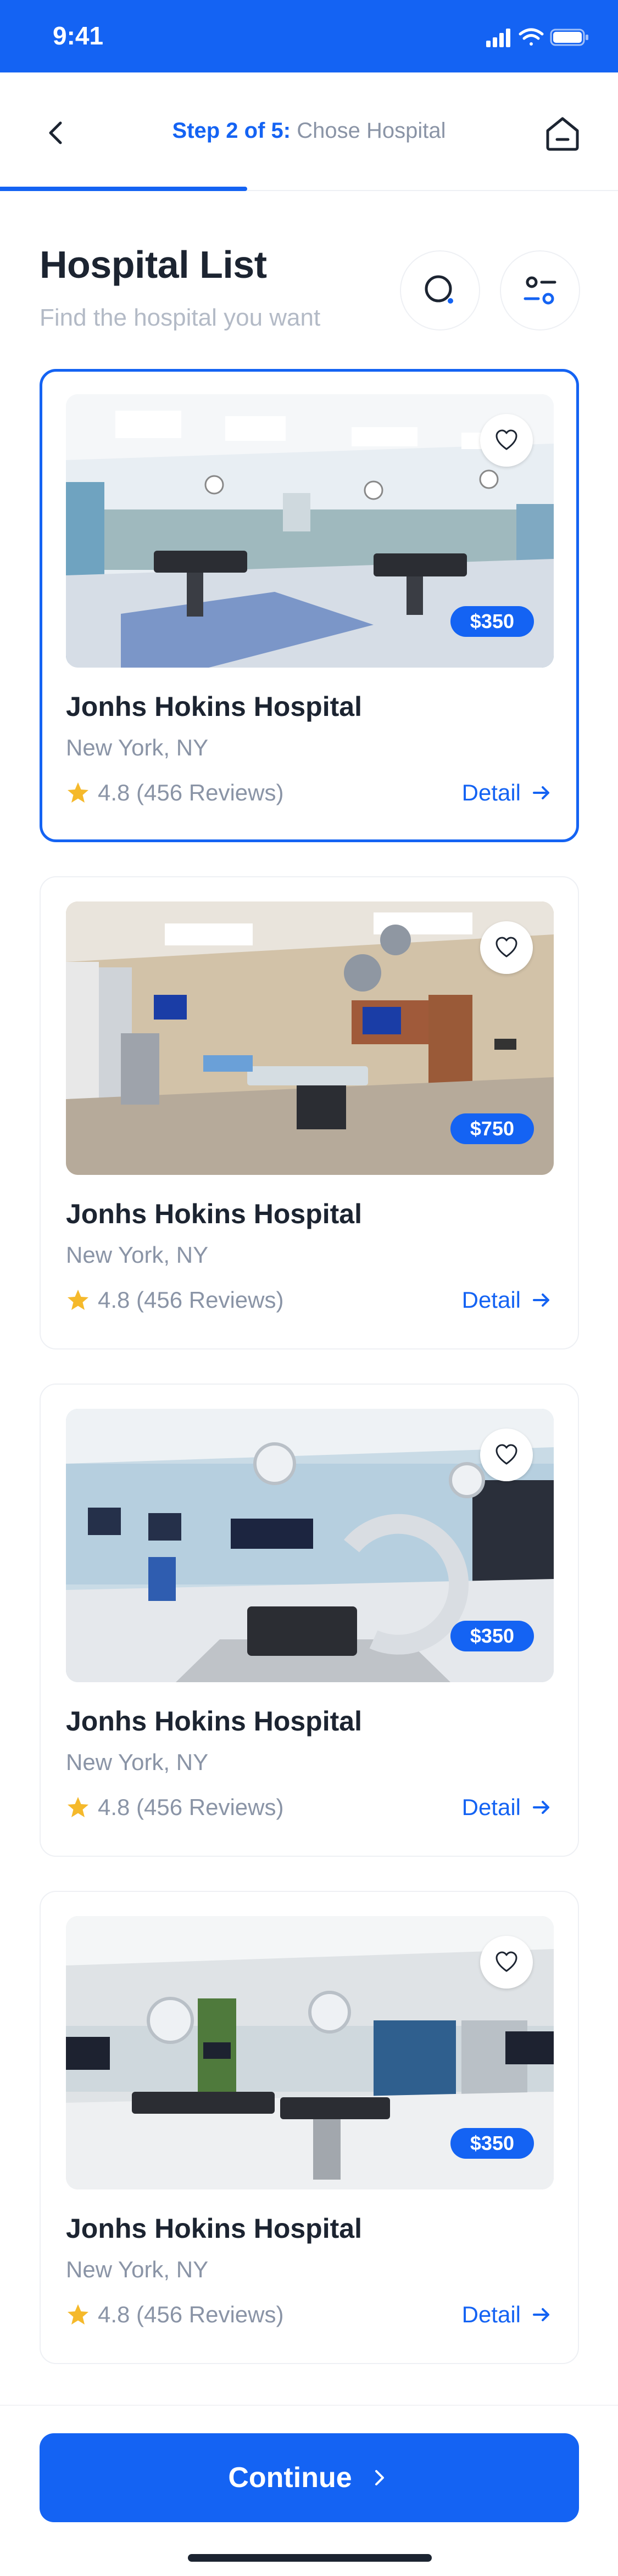  Describe the element at coordinates (379, 2477) in the screenshot. I see `chevron-right-icon` at that location.